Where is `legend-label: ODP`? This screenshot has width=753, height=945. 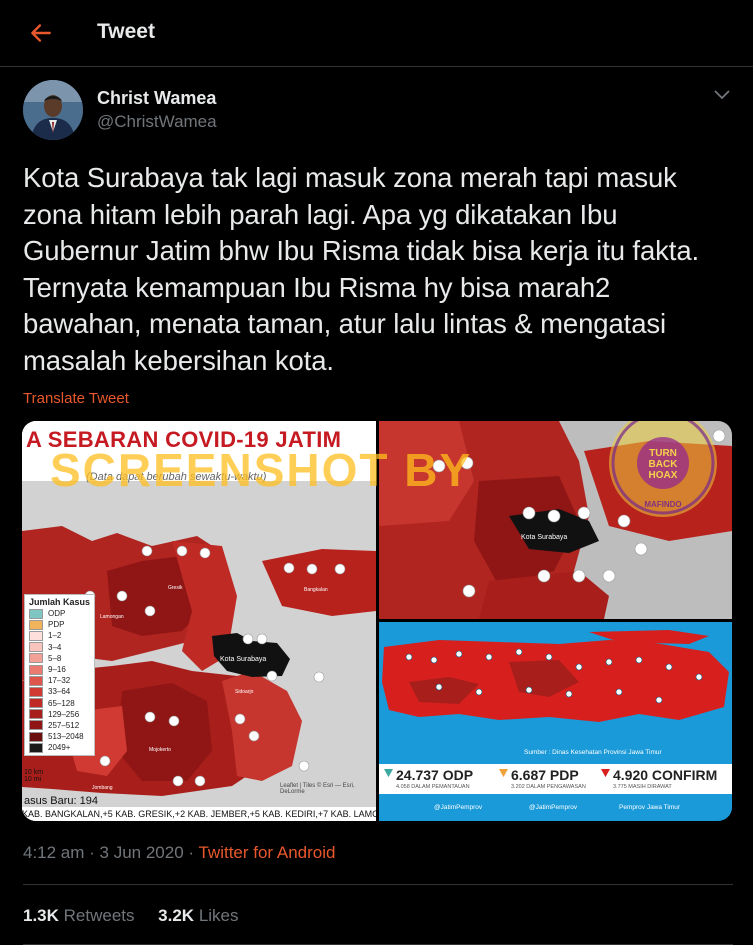
legend-label: ODP is located at coordinates (57, 614).